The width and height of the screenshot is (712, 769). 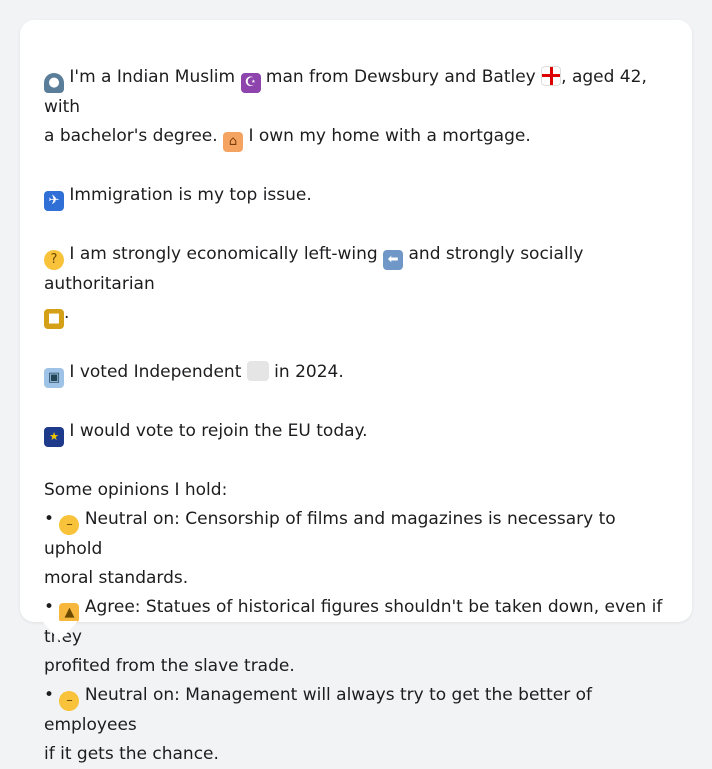 What do you see at coordinates (54, 83) in the screenshot?
I see `bust-in-silhouette-icon: ●` at bounding box center [54, 83].